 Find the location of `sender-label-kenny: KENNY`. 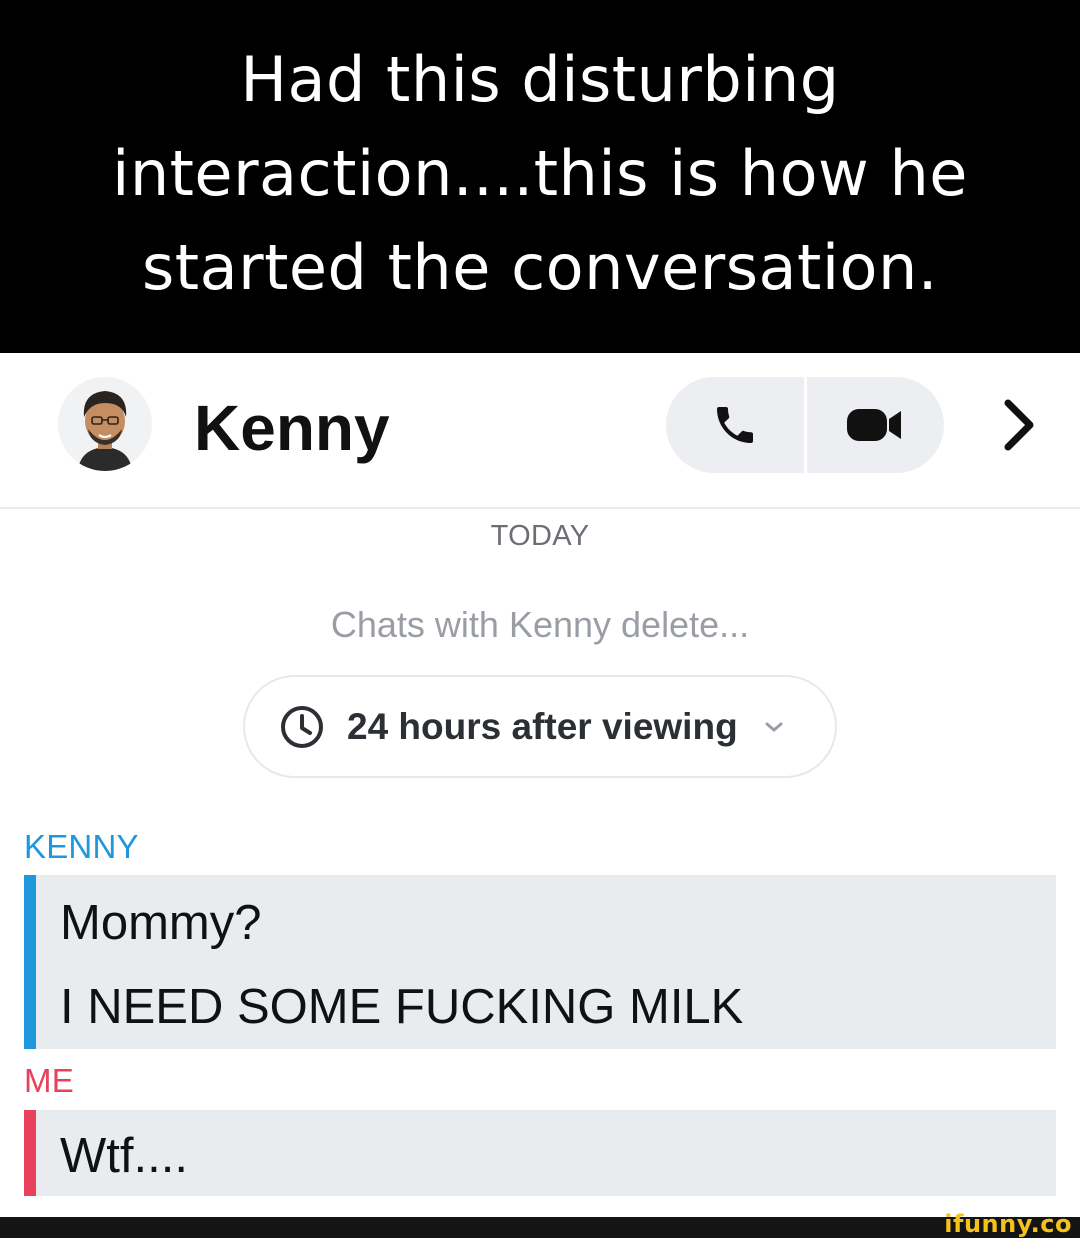

sender-label-kenny: KENNY is located at coordinates (81, 846).